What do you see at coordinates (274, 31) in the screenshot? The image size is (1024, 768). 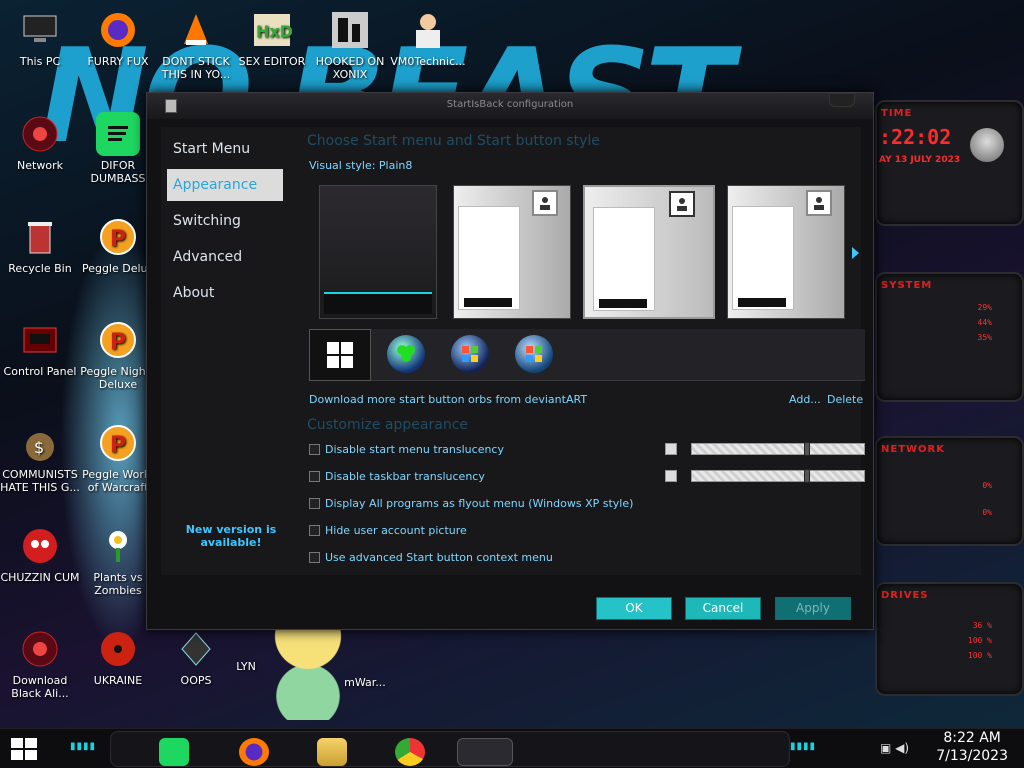 I see `svg-text: HxD` at bounding box center [274, 31].